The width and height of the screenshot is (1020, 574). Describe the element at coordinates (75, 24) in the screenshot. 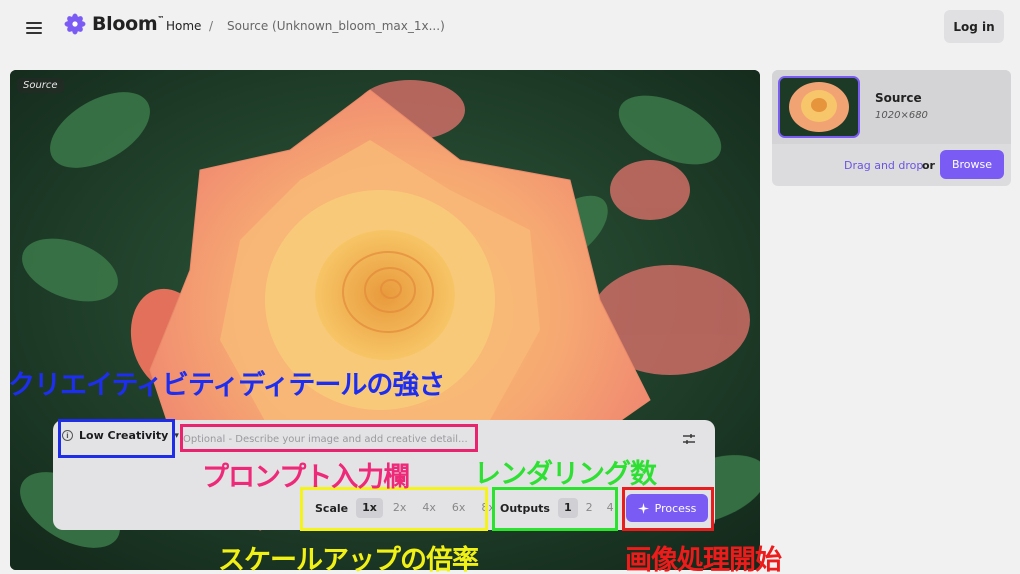

I see `flower-logo-icon` at that location.